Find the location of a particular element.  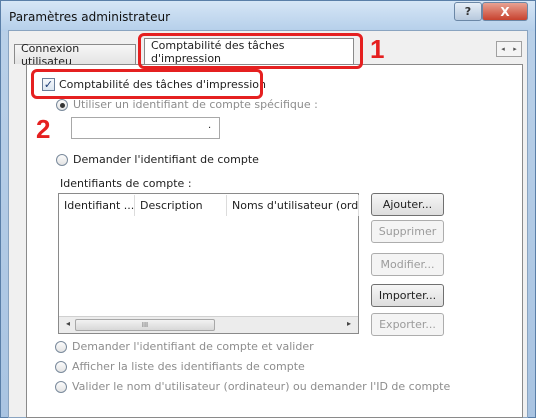

radio-ask-account-id-label: Demander l'identifiant de compte is located at coordinates (166, 159).